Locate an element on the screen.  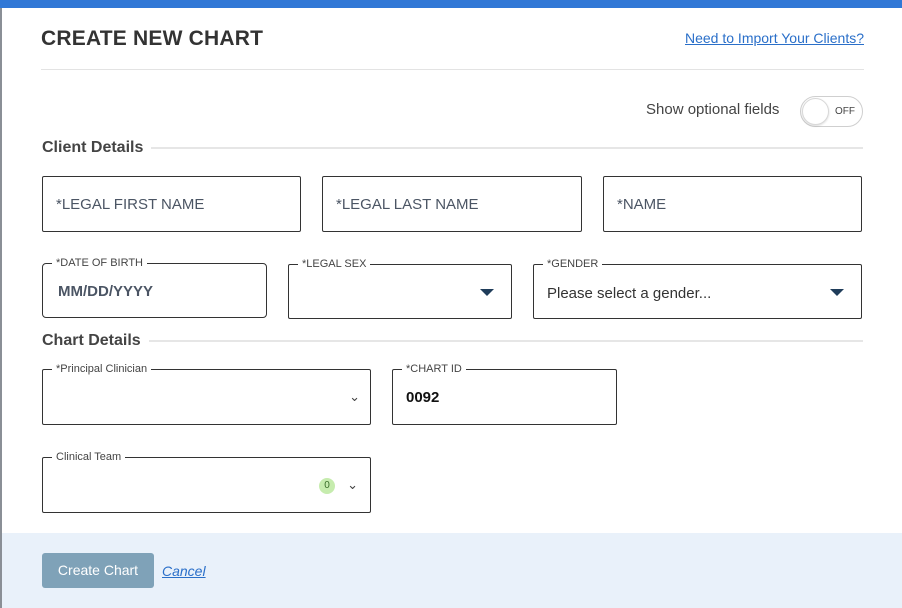
clinical-team-label: Clinical Team is located at coordinates (89, 457).